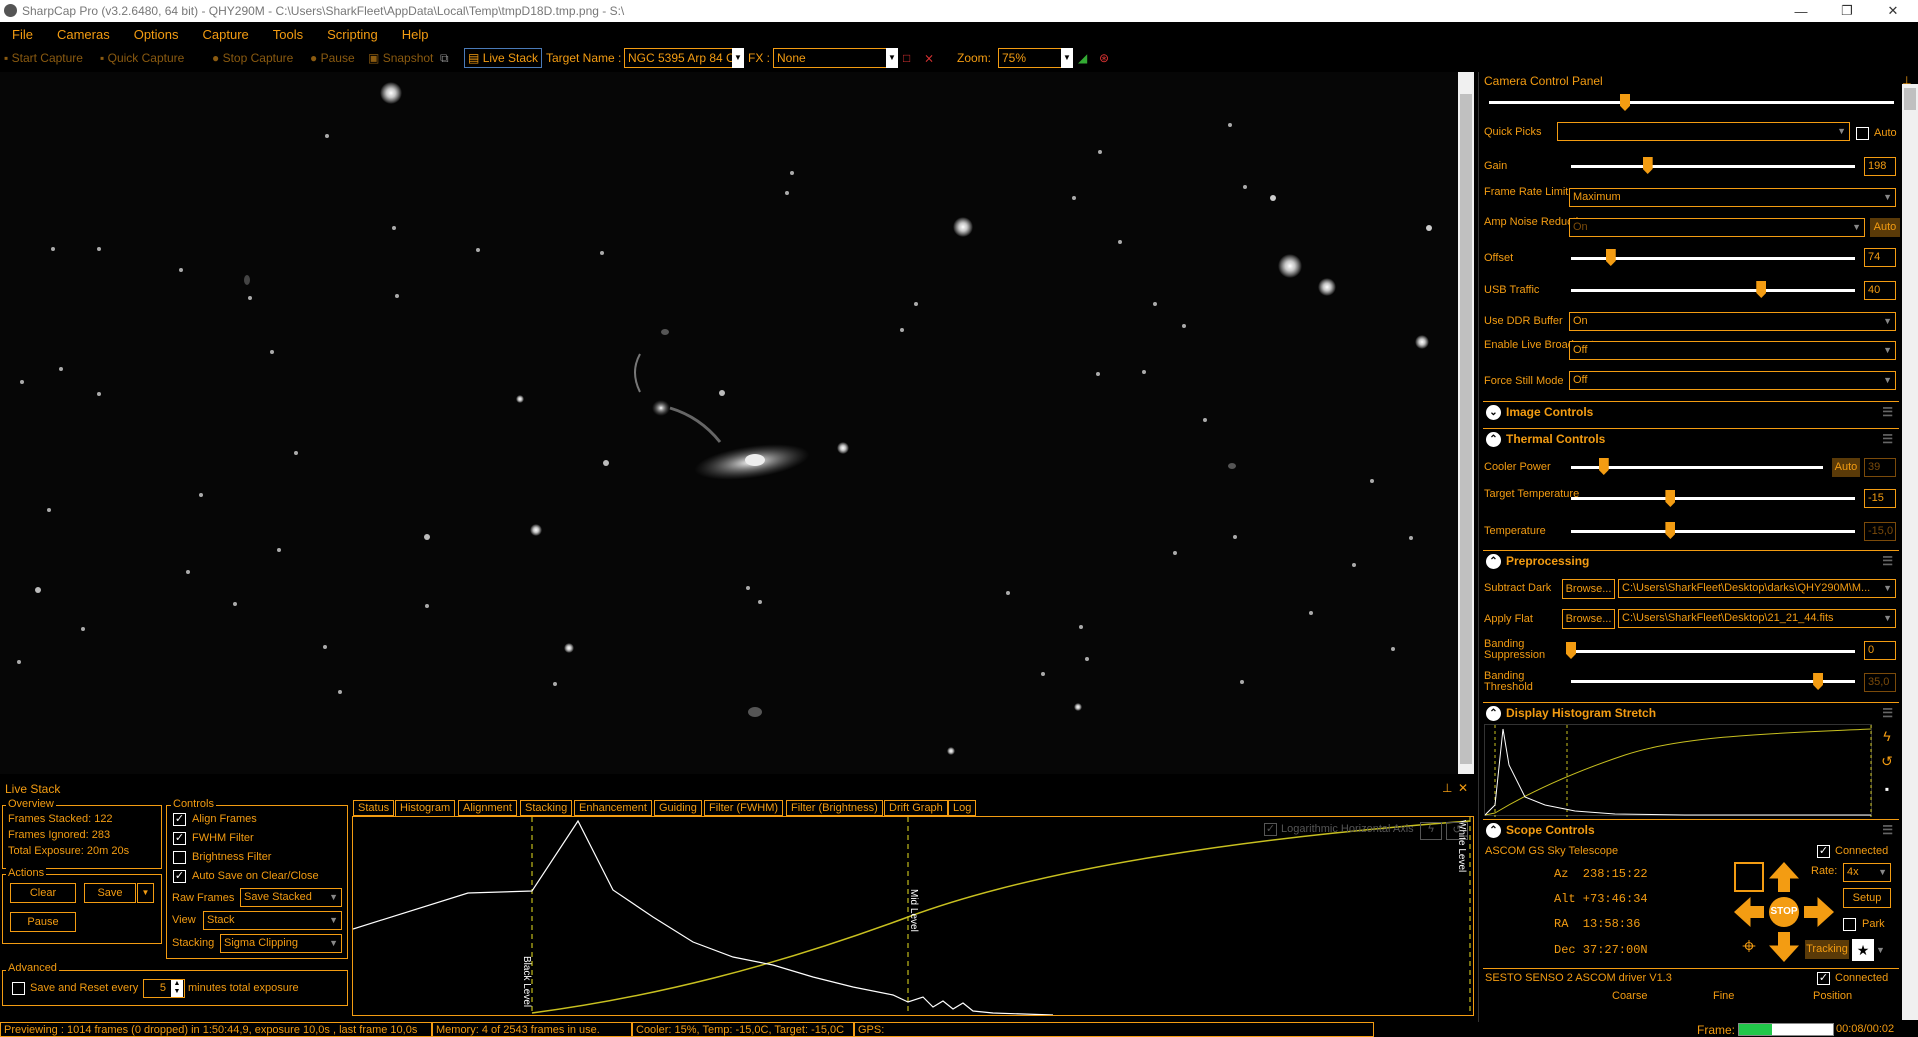 The height and width of the screenshot is (1037, 1918). Describe the element at coordinates (1691, 830) in the screenshot. I see `scope-controls-header: ⌃ Scope Controls ☰` at that location.